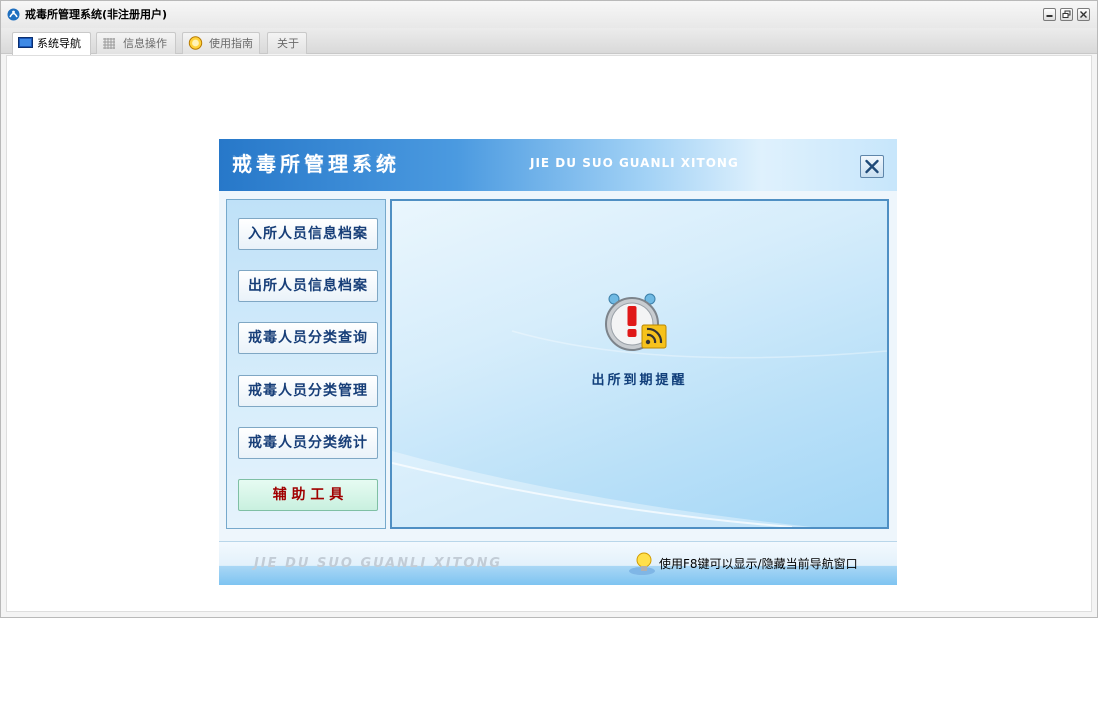  What do you see at coordinates (231, 43) in the screenshot?
I see `tab-label: 使用指南` at bounding box center [231, 43].